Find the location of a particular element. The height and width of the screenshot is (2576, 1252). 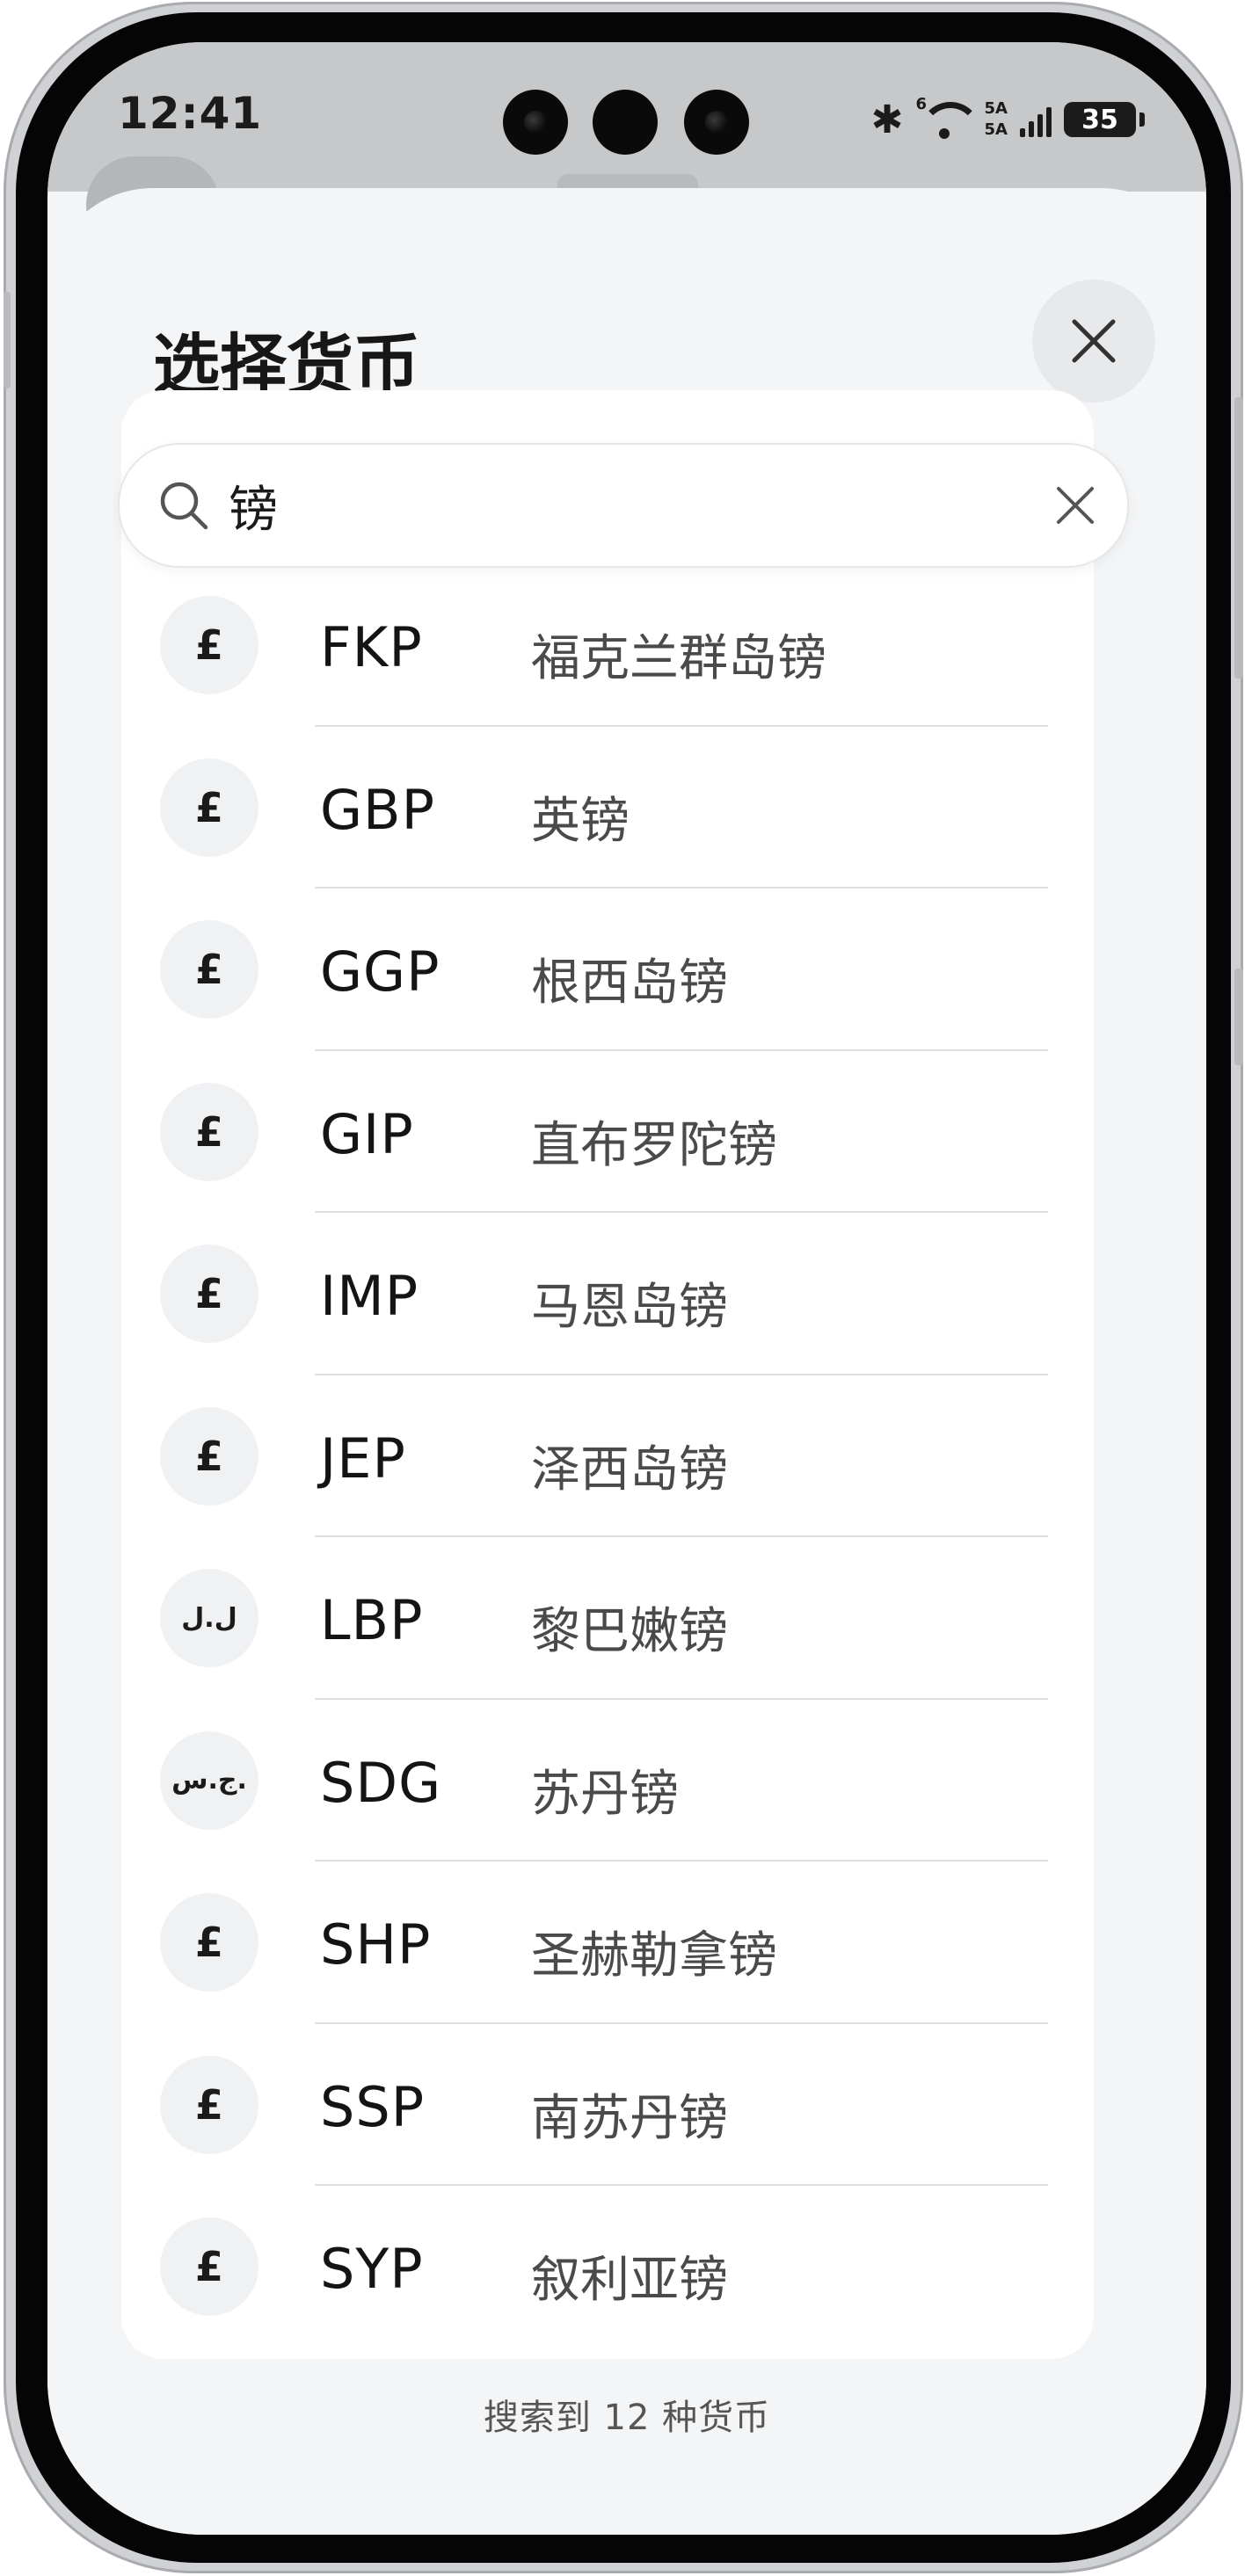

status-icons: ✱ 6 5A 5A 35 is located at coordinates (1008, 119).